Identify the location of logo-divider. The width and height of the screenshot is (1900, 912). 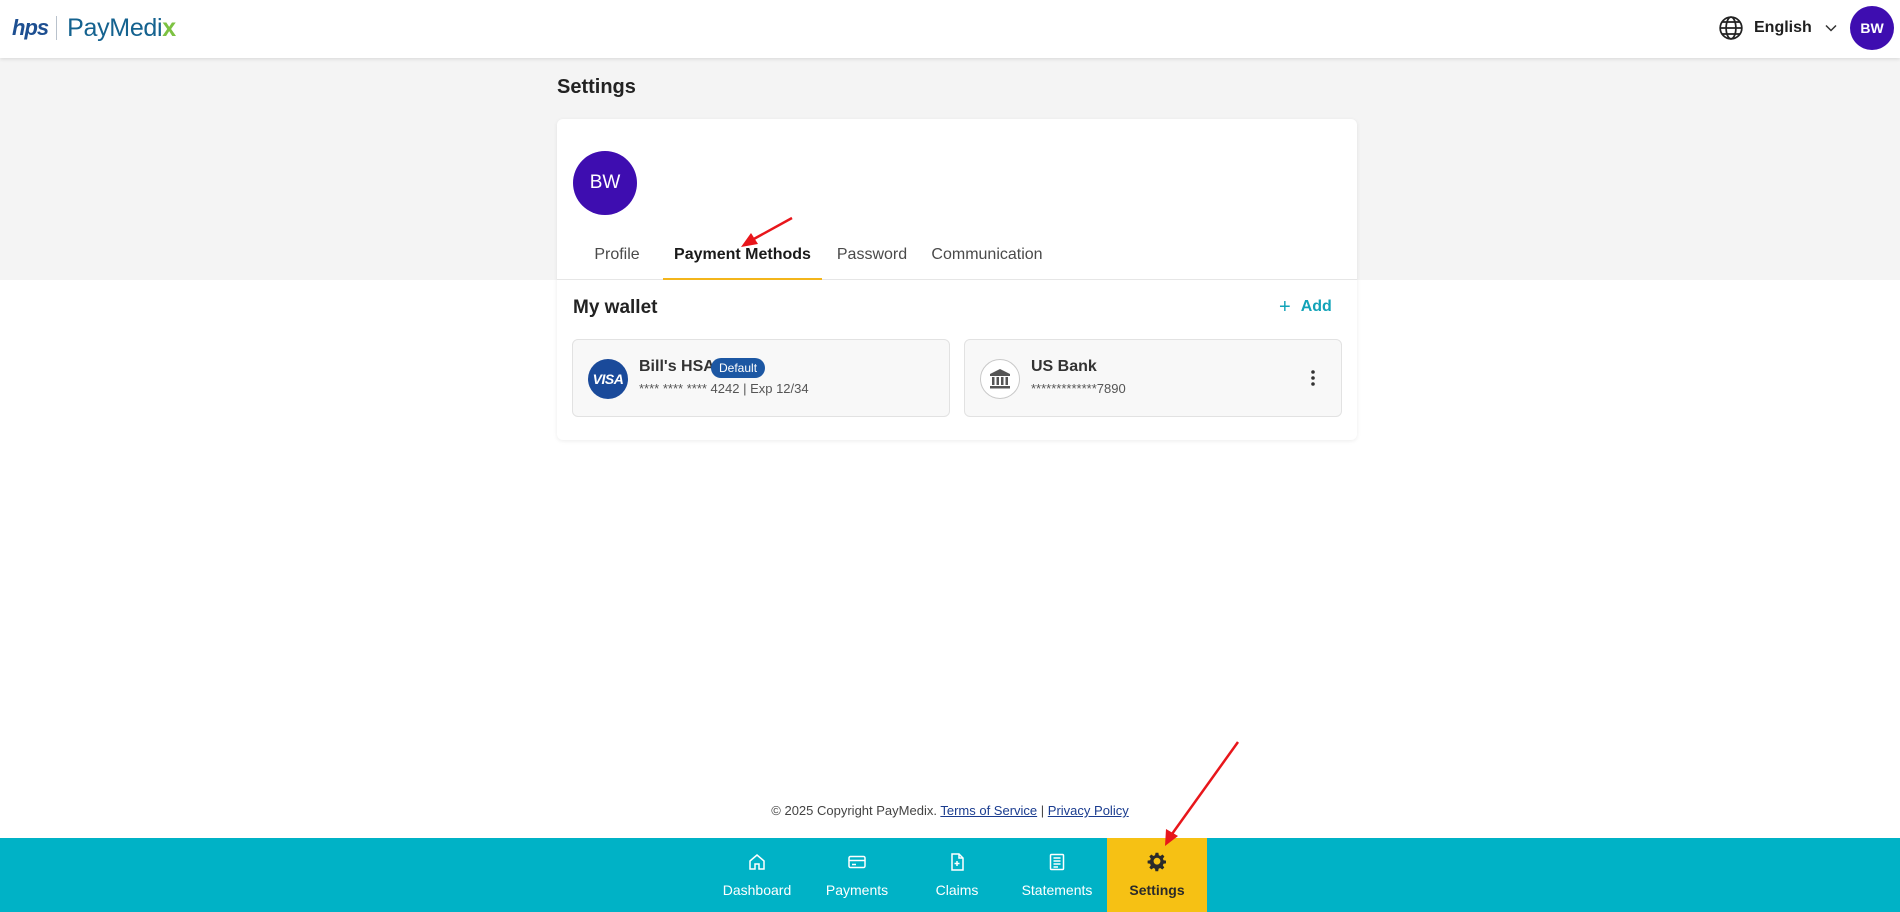
(57, 28).